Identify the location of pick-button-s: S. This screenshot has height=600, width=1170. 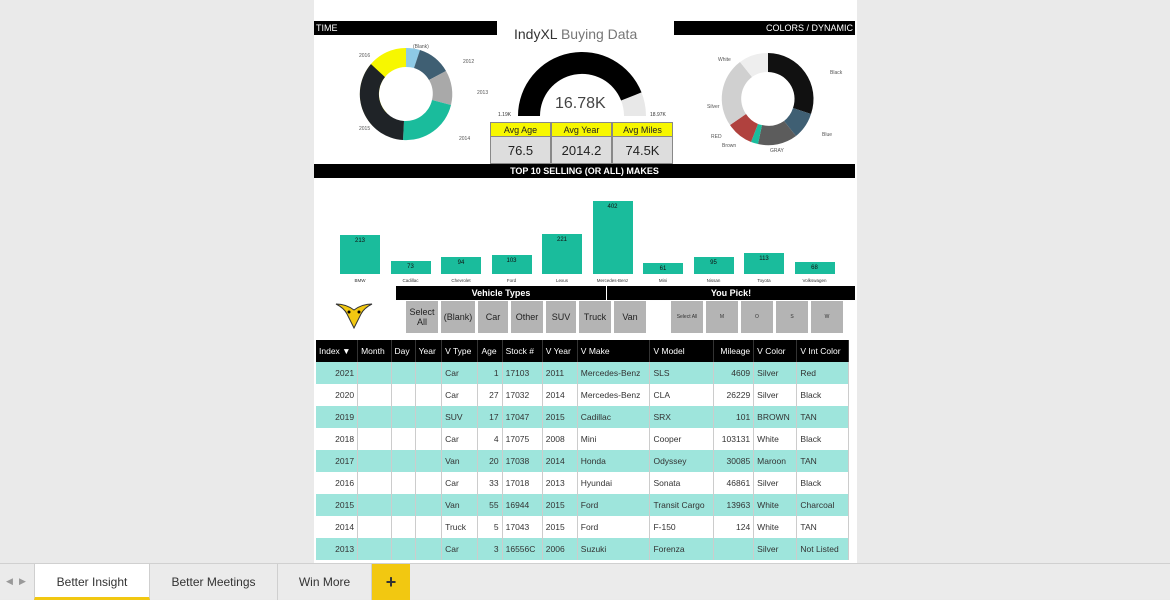
(792, 317).